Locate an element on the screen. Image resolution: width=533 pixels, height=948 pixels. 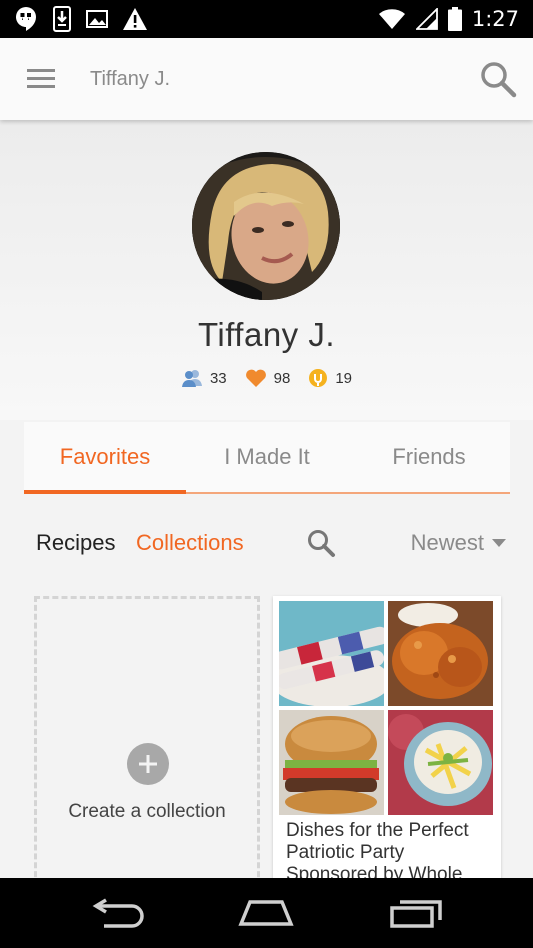
stat-favorites-count: 98 is located at coordinates (282, 378).